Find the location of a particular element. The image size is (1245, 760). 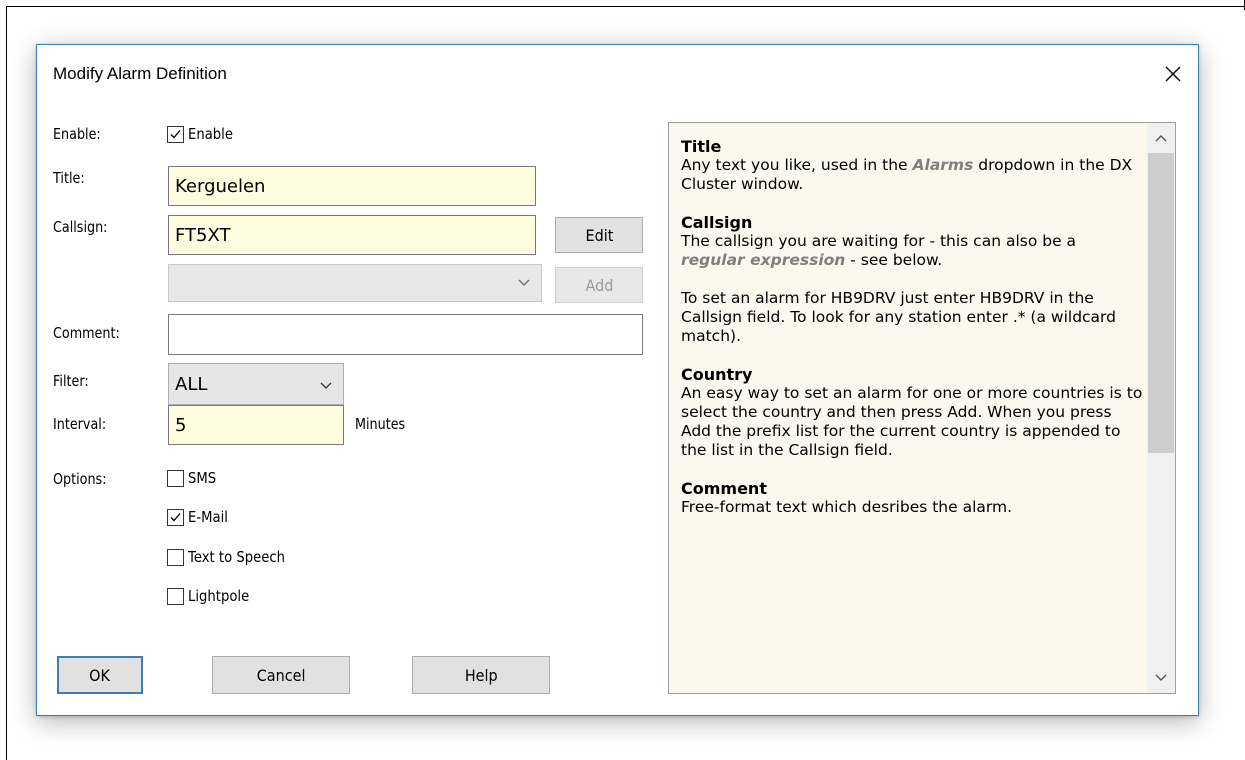

help-heading: Title is located at coordinates (701, 146).